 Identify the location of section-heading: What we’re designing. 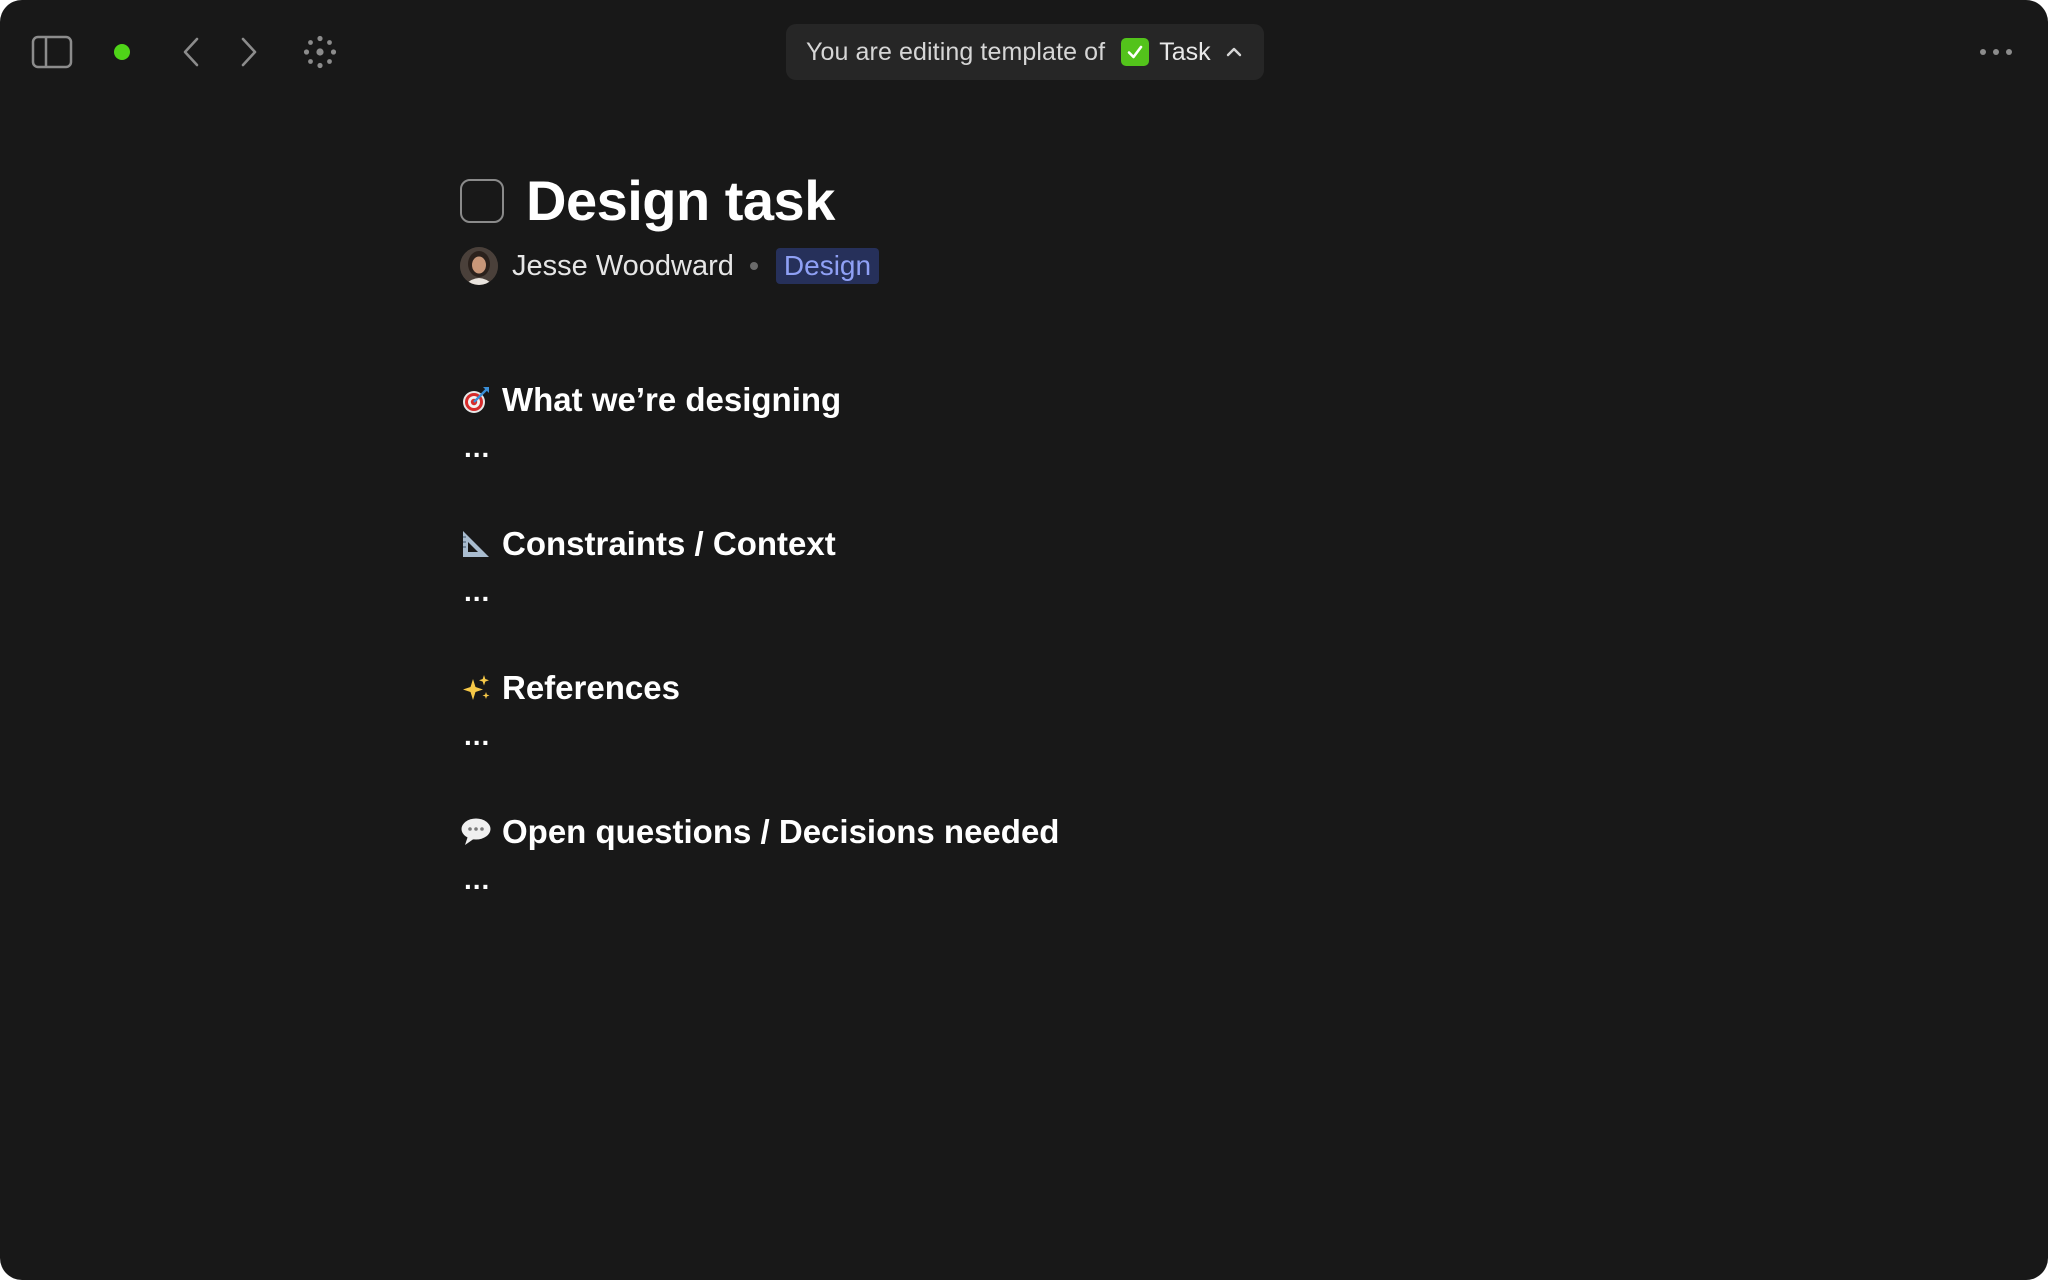
(650, 400).